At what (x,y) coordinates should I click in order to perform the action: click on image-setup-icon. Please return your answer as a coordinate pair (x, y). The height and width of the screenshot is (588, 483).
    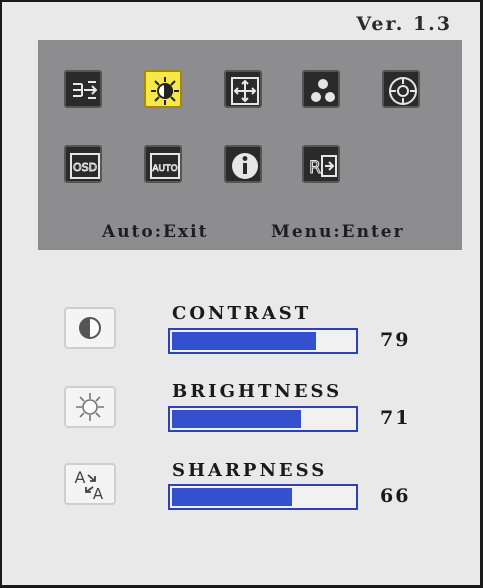
    Looking at the image, I should click on (401, 89).